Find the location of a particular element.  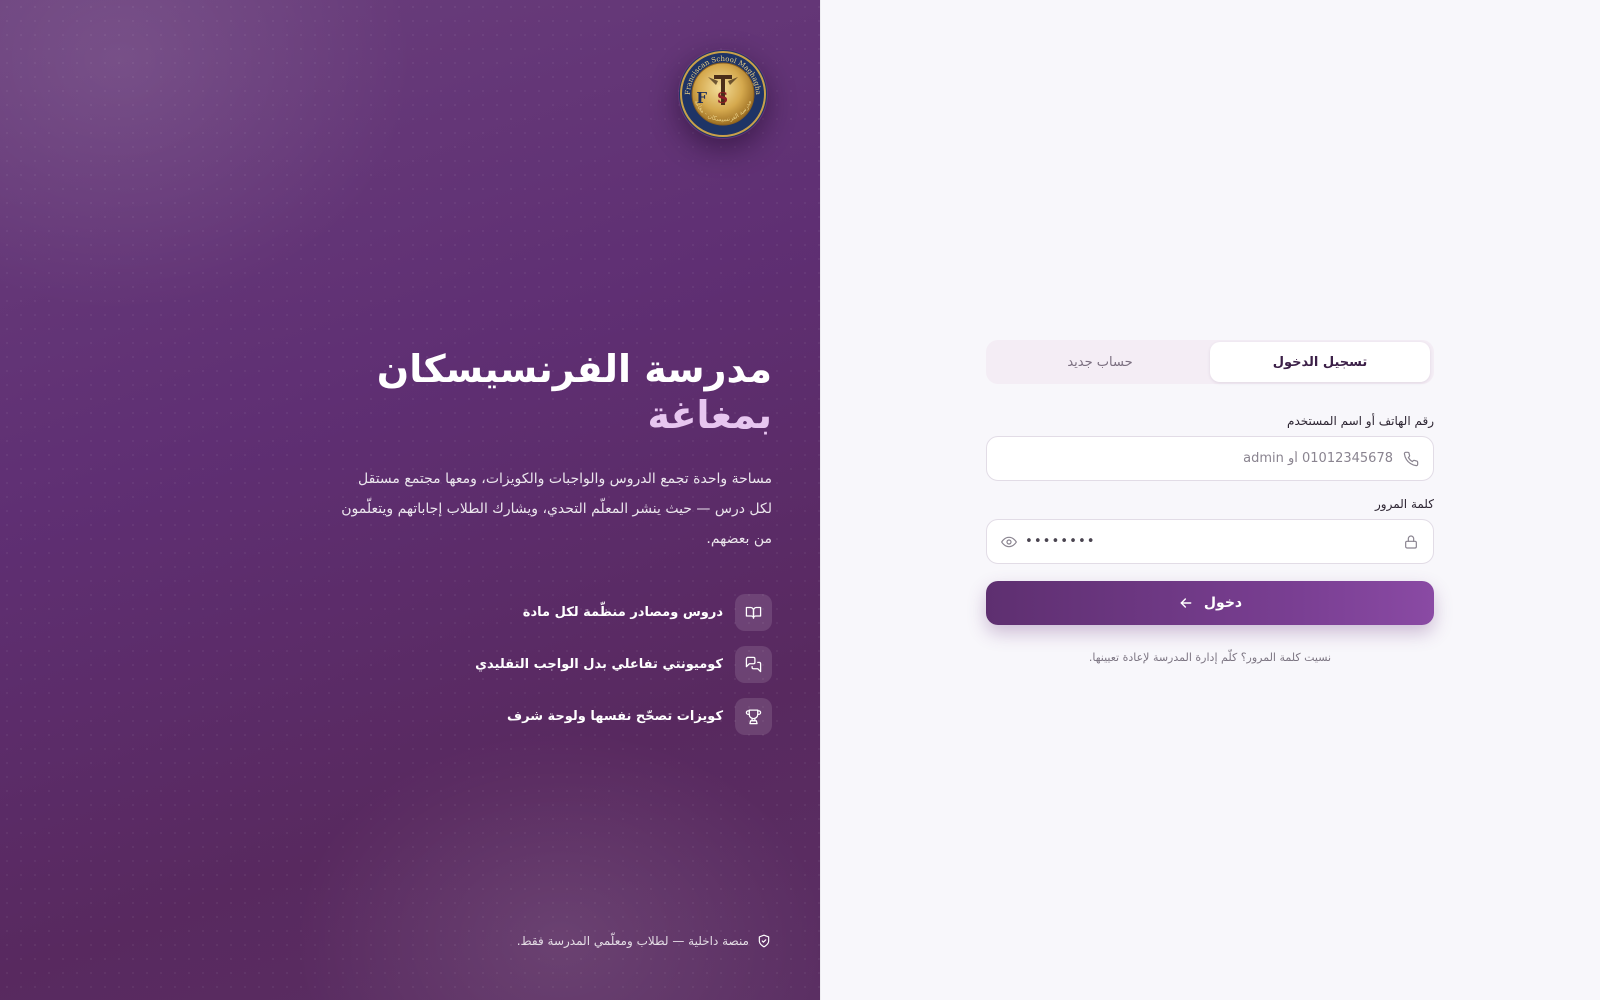

tab-register: حساب جديد is located at coordinates (1100, 362).